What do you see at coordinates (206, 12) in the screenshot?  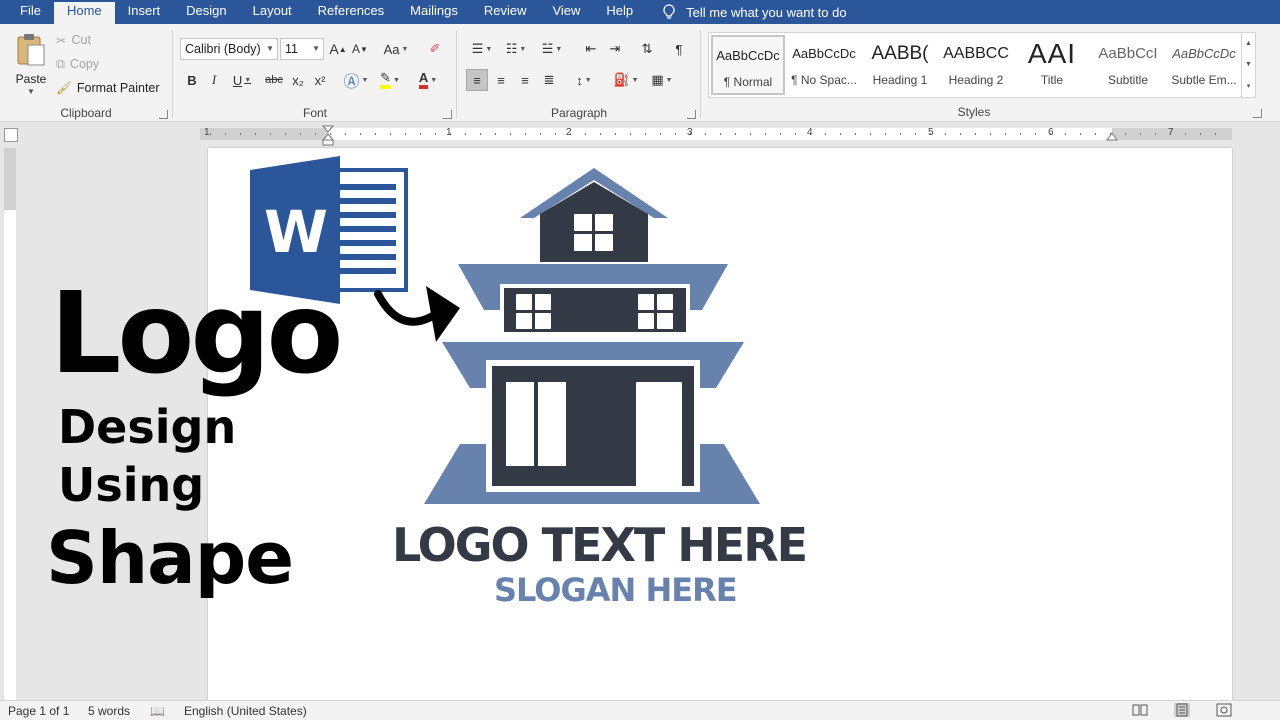 I see `tab-design: Design` at bounding box center [206, 12].